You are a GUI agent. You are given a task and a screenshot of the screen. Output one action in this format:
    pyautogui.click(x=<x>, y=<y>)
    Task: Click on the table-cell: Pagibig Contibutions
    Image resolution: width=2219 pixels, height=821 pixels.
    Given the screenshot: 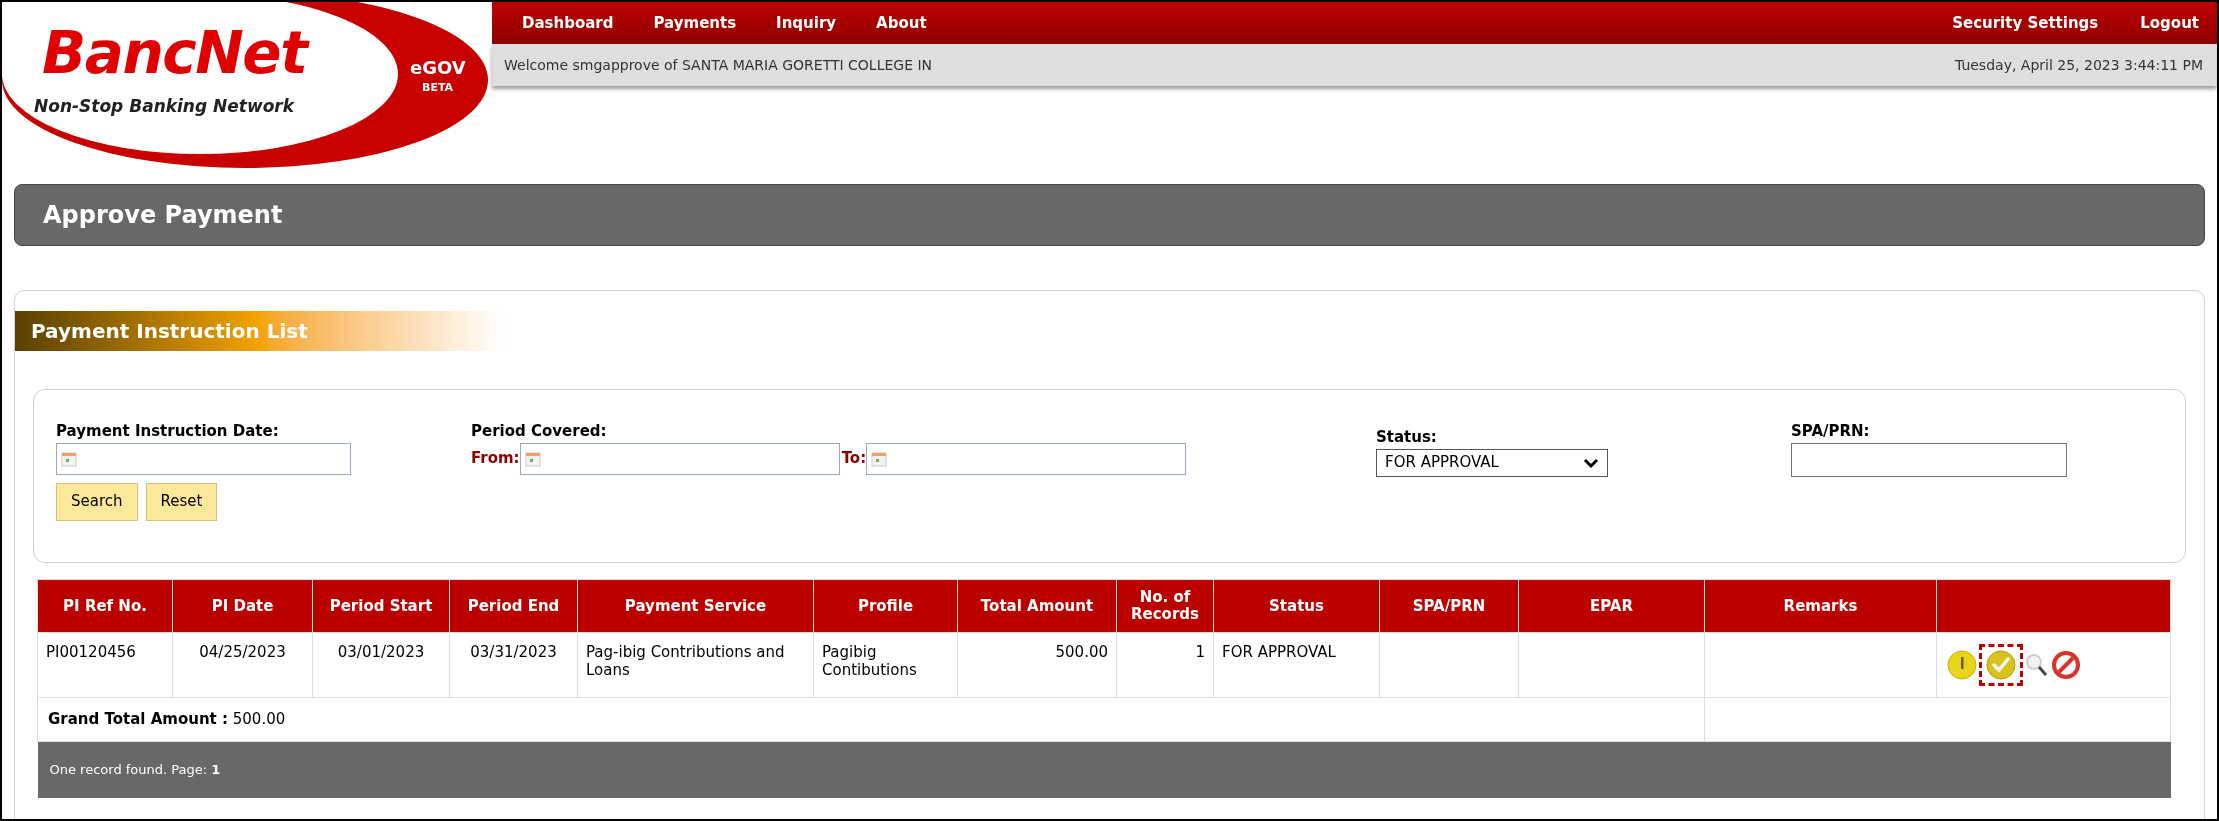 What is the action you would take?
    pyautogui.click(x=885, y=665)
    